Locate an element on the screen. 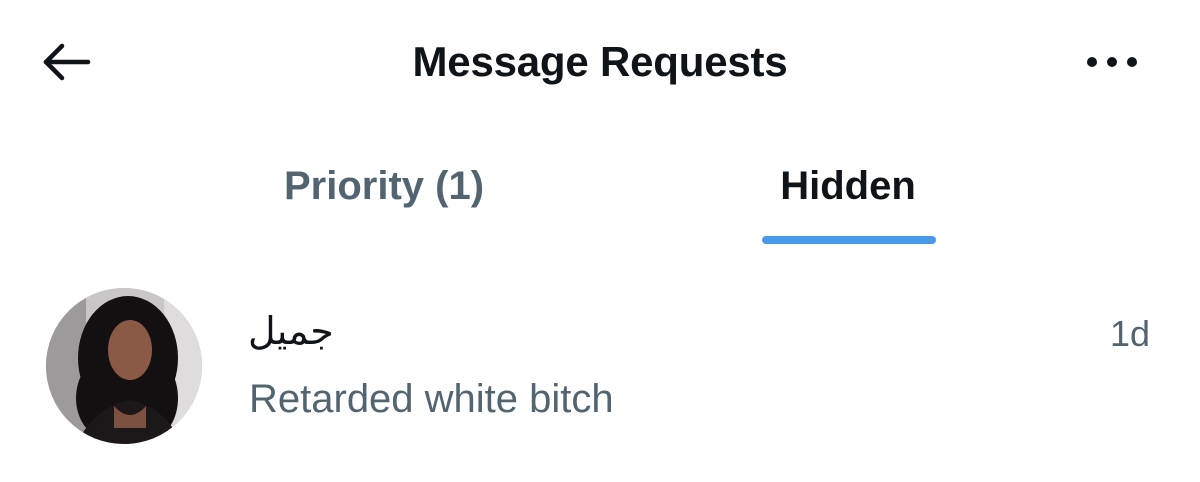 The image size is (1200, 482). tab-hidden: Hidden is located at coordinates (848, 200).